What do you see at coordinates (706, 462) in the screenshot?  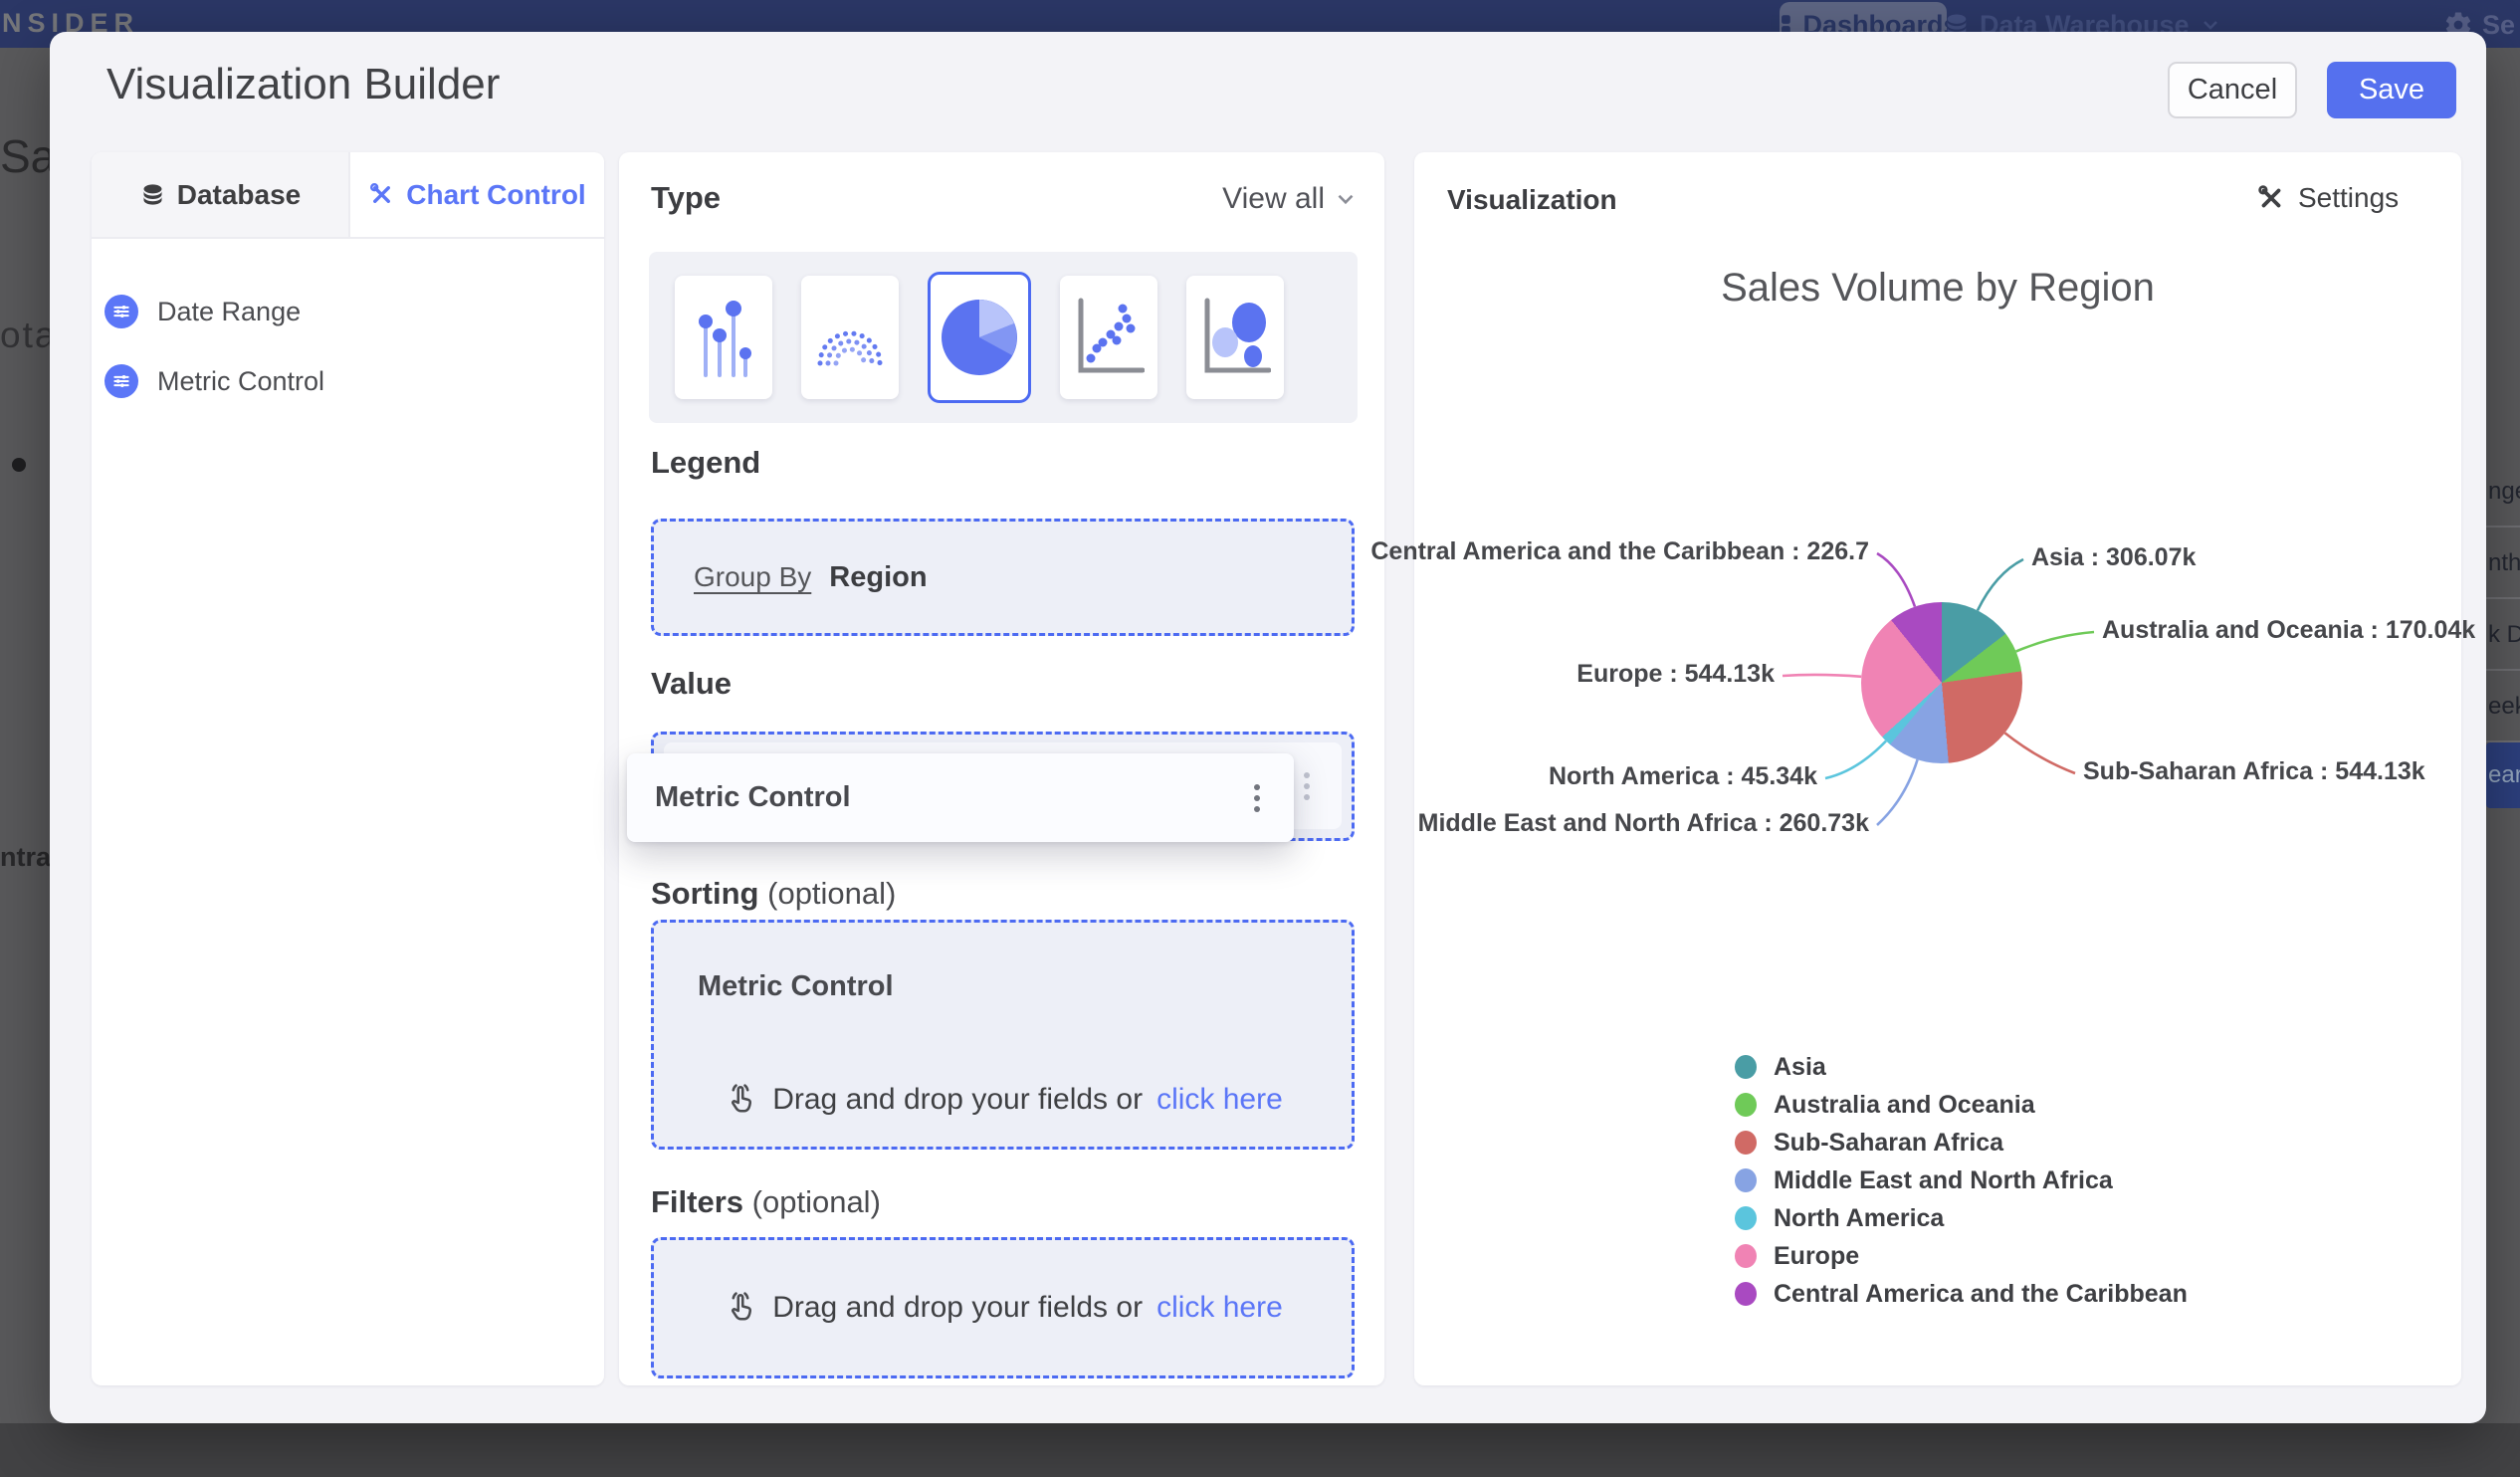 I see `legend-section-label: Legend` at bounding box center [706, 462].